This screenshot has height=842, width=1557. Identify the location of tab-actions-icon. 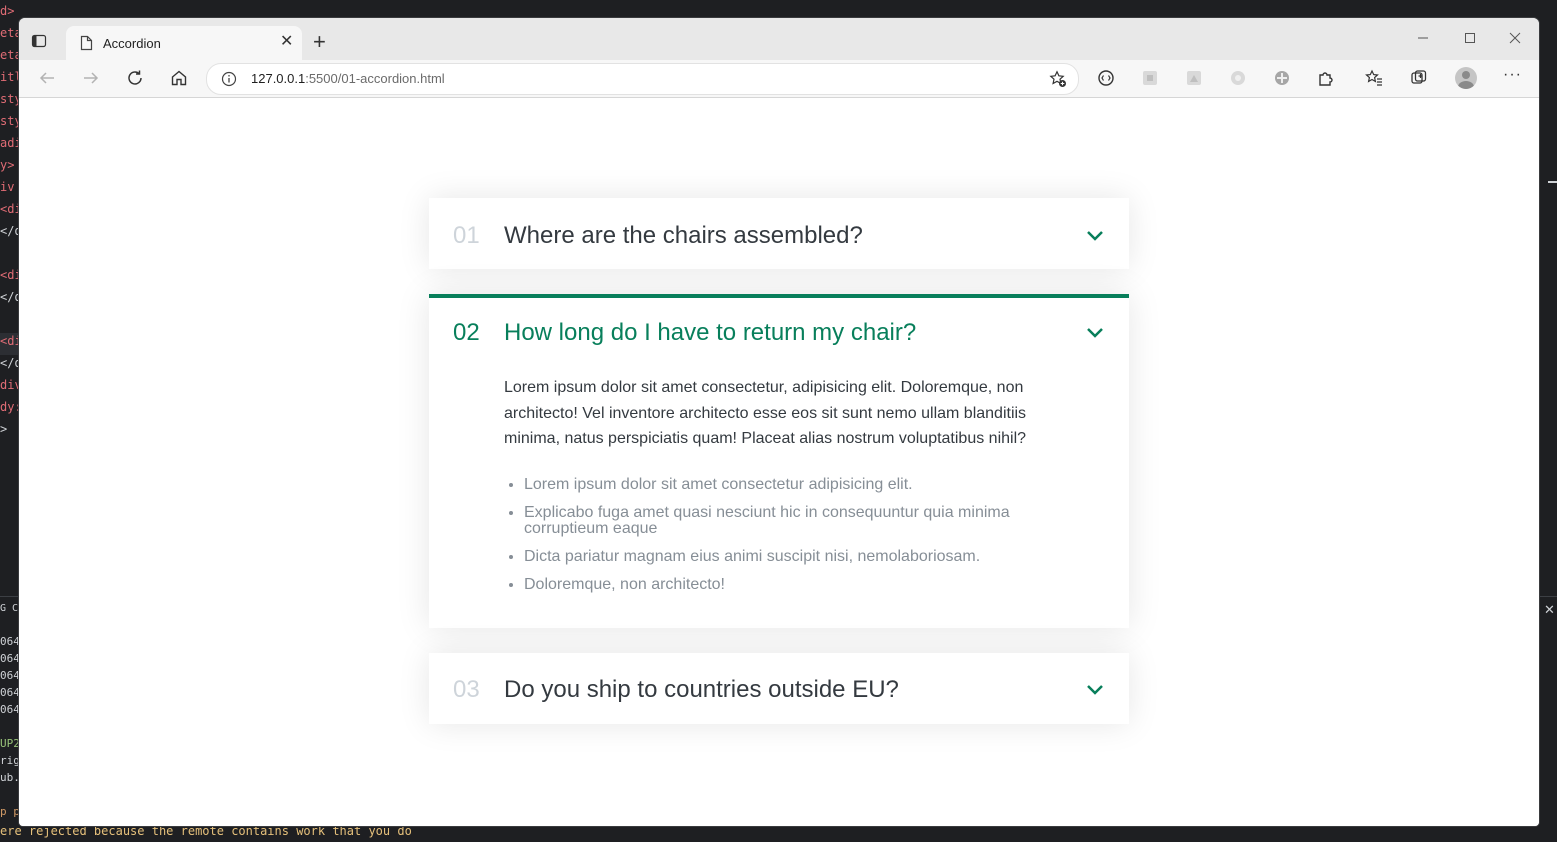
(39, 40).